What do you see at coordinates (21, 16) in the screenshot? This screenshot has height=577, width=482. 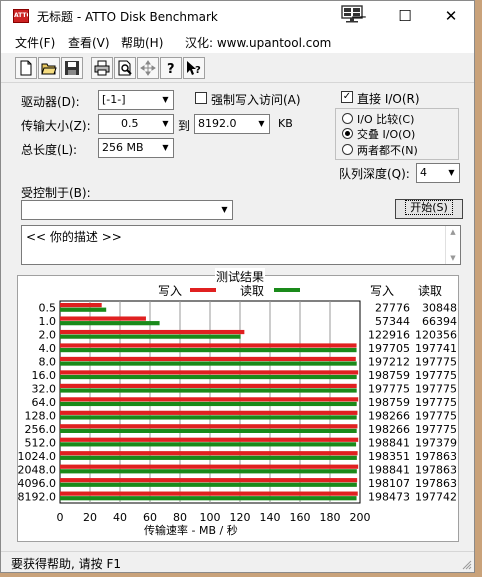 I see `atto-app-icon: ATTO` at bounding box center [21, 16].